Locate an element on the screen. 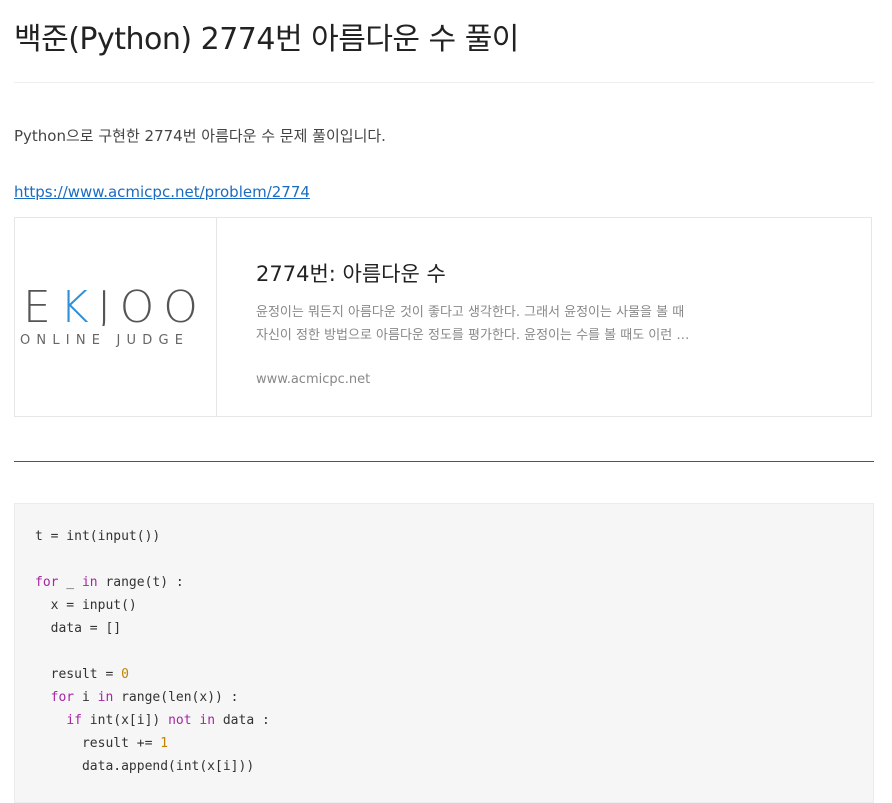  card-title: 2774번: 아름다운 수 is located at coordinates (351, 274).